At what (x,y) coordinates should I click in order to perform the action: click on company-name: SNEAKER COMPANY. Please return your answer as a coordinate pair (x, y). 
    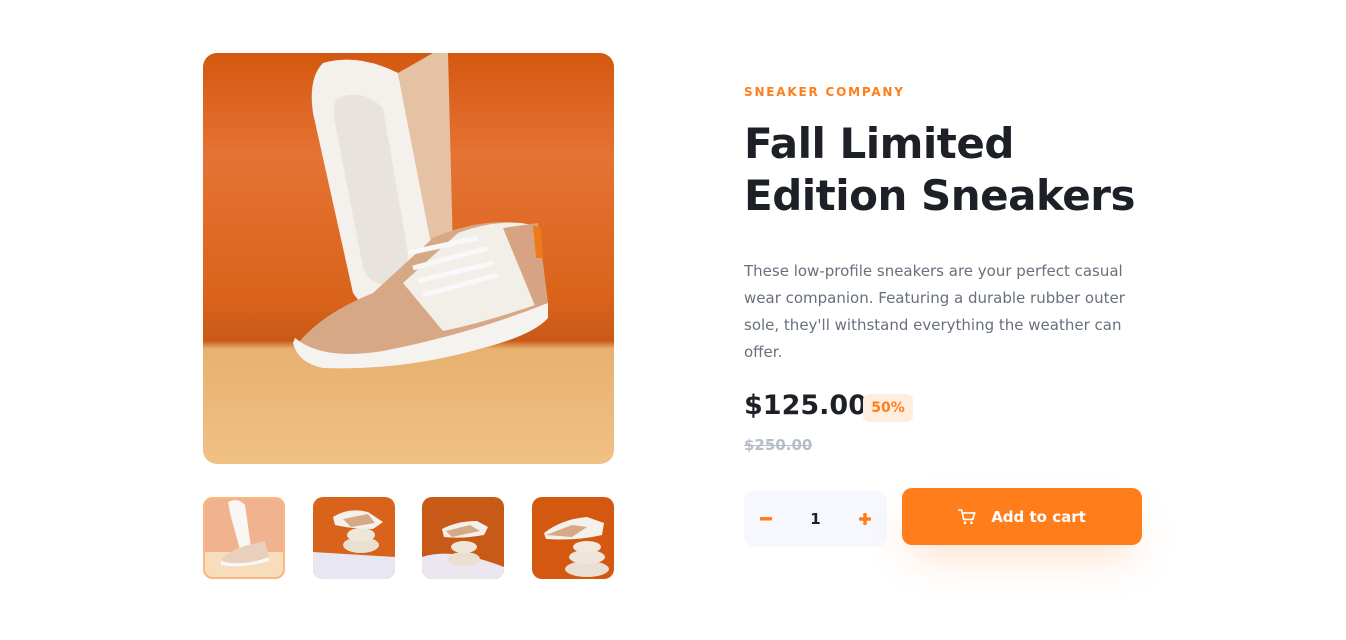
    Looking at the image, I should click on (824, 92).